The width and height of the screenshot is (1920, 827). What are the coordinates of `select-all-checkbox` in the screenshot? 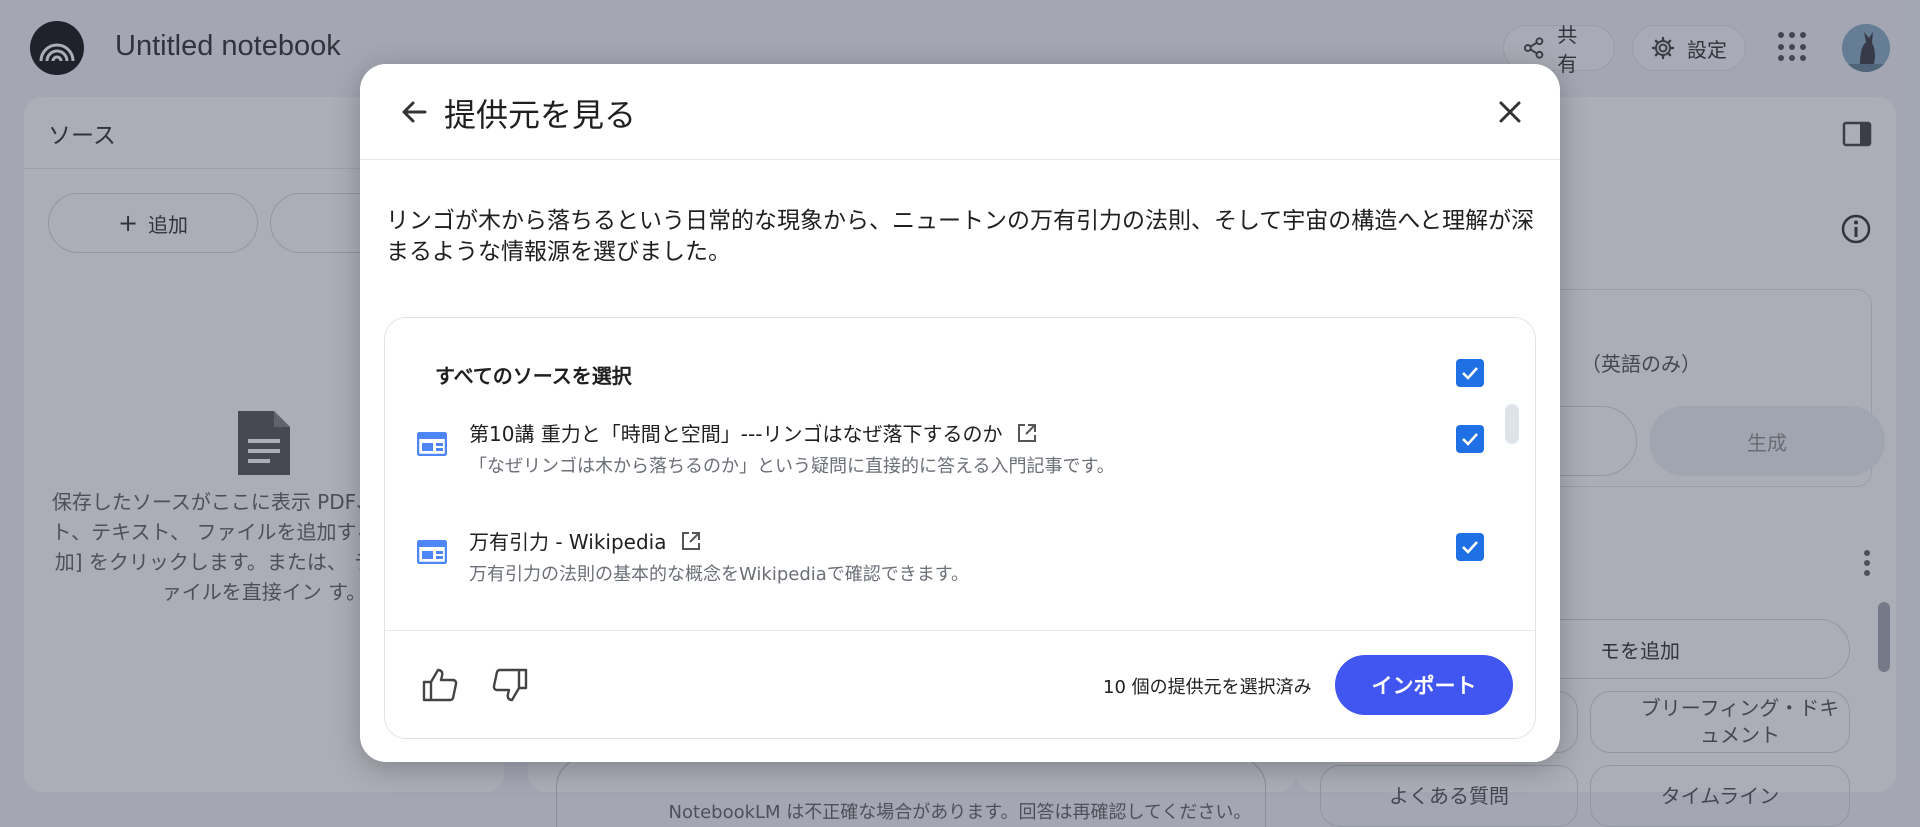 It's located at (1470, 373).